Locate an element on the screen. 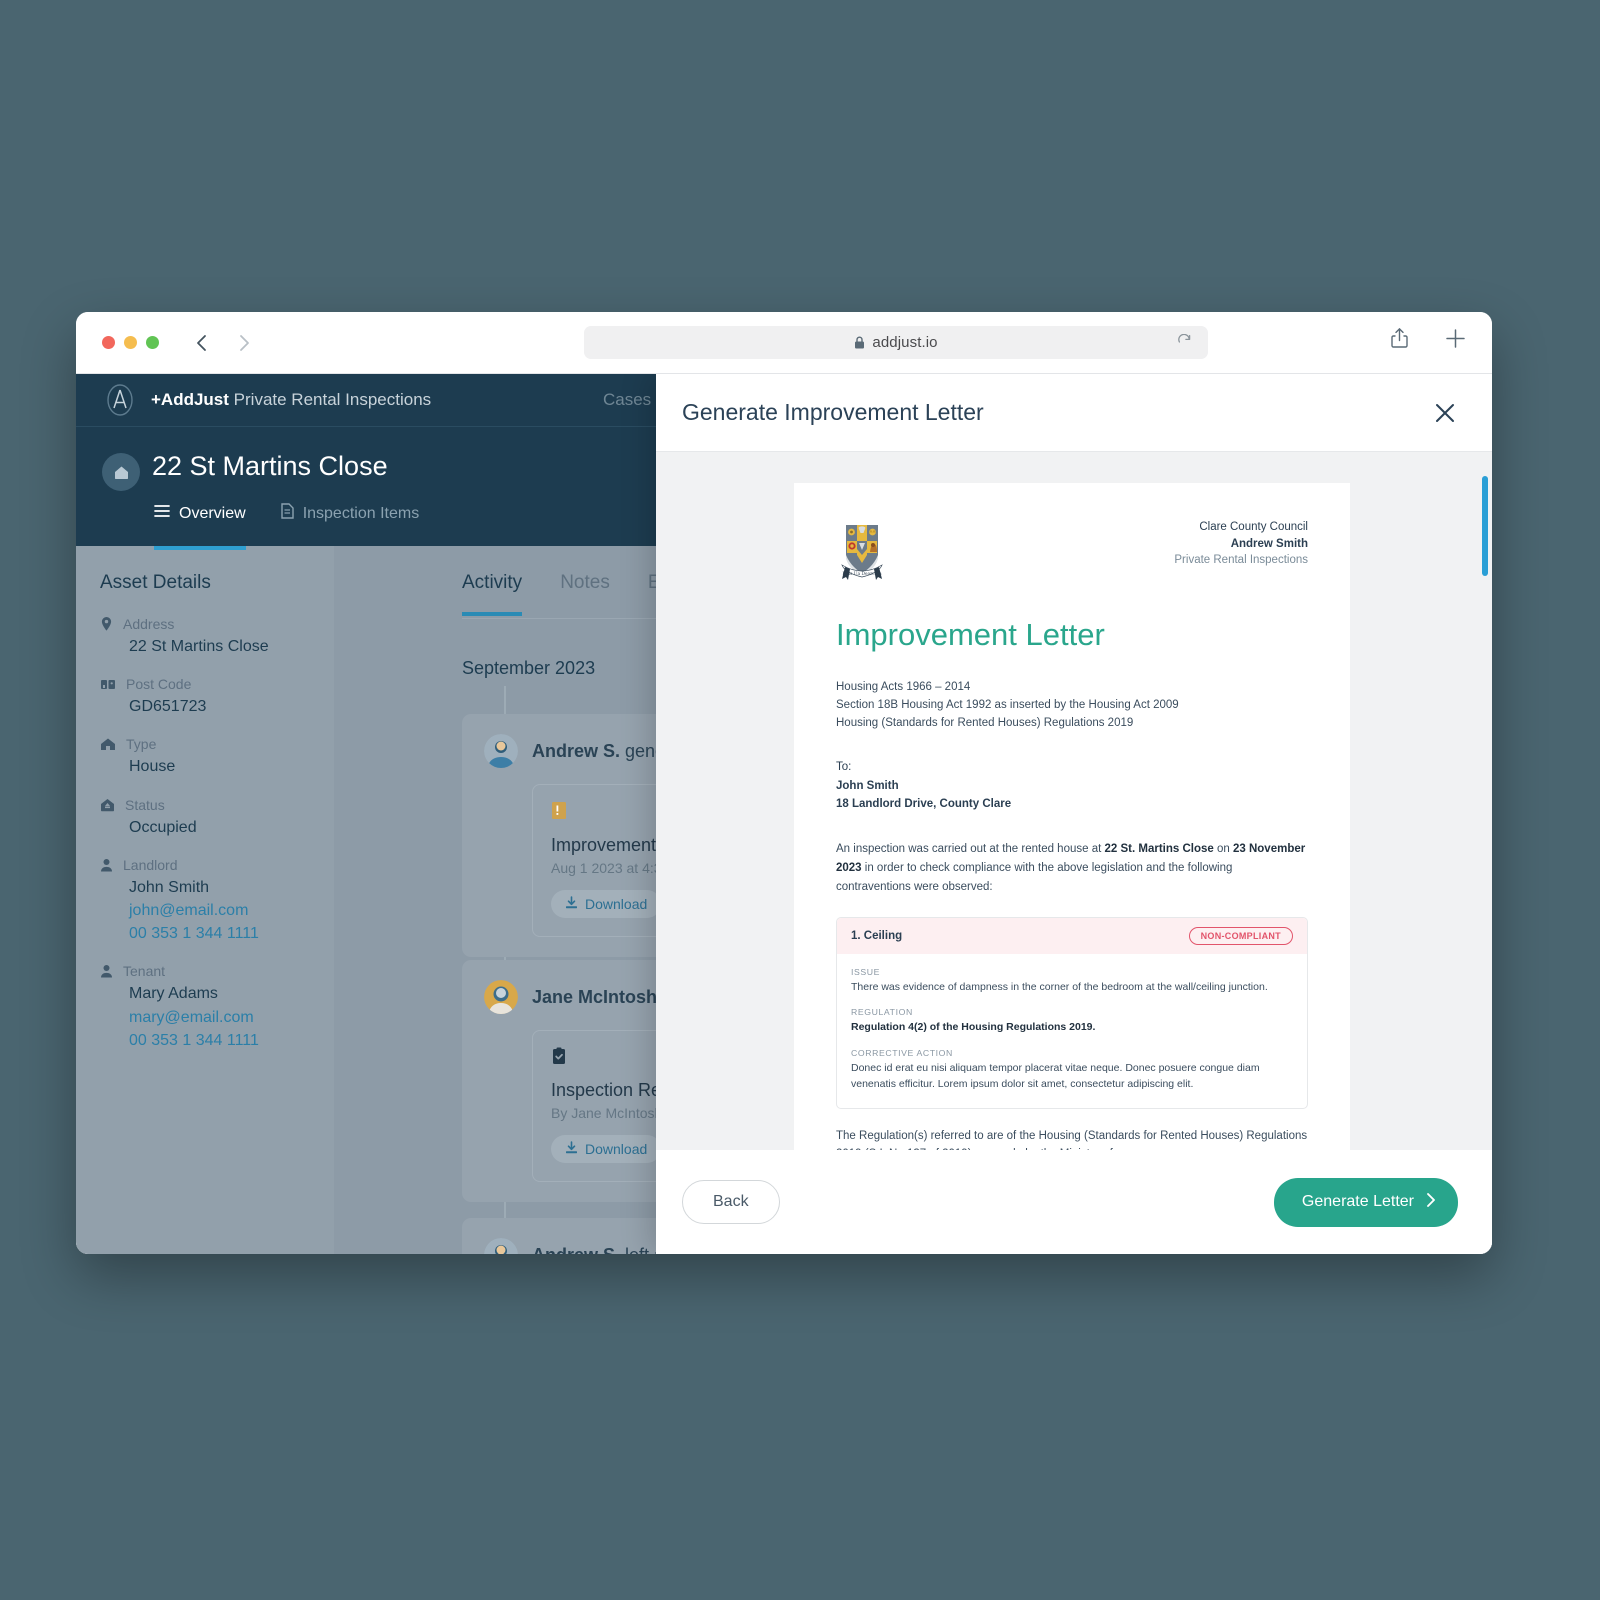 Image resolution: width=1600 pixels, height=1600 pixels. regulation-label: REGULATION is located at coordinates (882, 1012).